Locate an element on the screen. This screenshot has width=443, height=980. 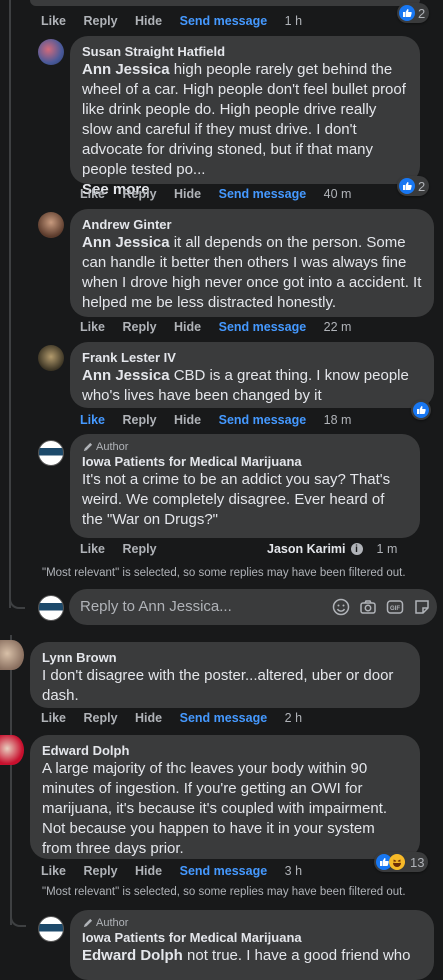
responder-label: Jason Karimi i 1 m is located at coordinates (332, 549).